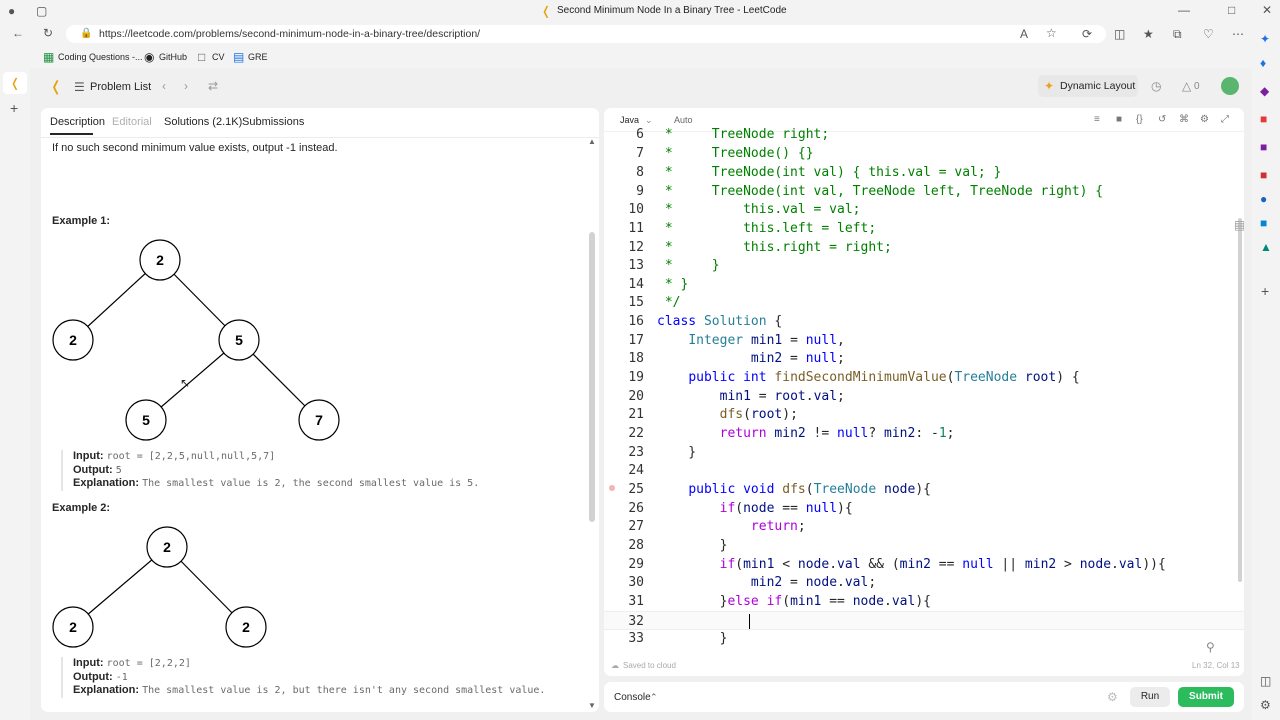 This screenshot has width=1280, height=720. Describe the element at coordinates (924, 302) in the screenshot. I see `code-line: 15 */` at that location.